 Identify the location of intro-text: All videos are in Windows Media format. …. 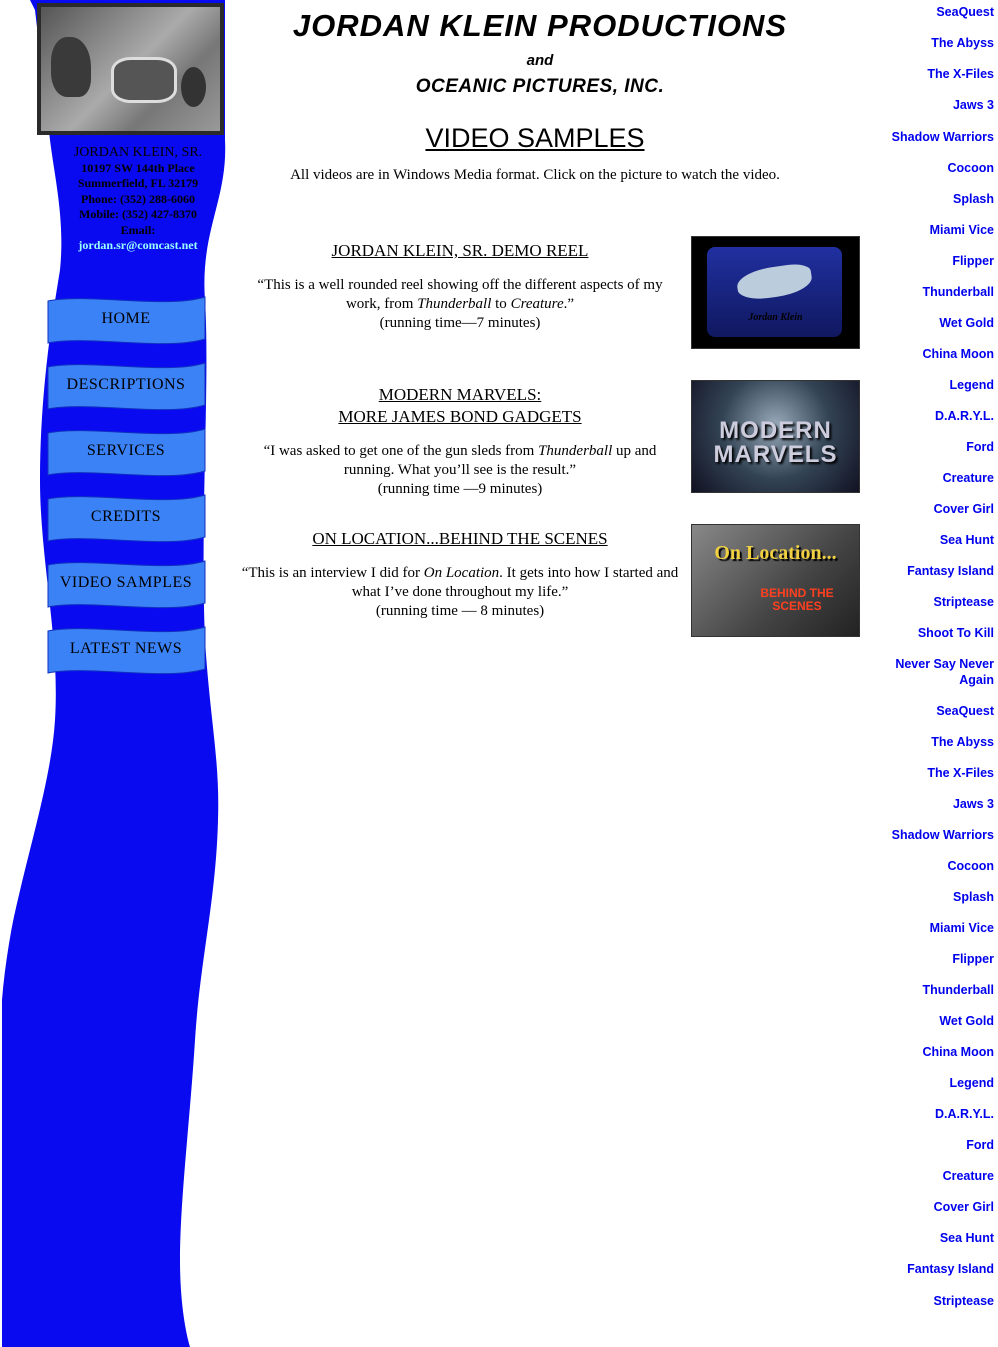
(535, 175).